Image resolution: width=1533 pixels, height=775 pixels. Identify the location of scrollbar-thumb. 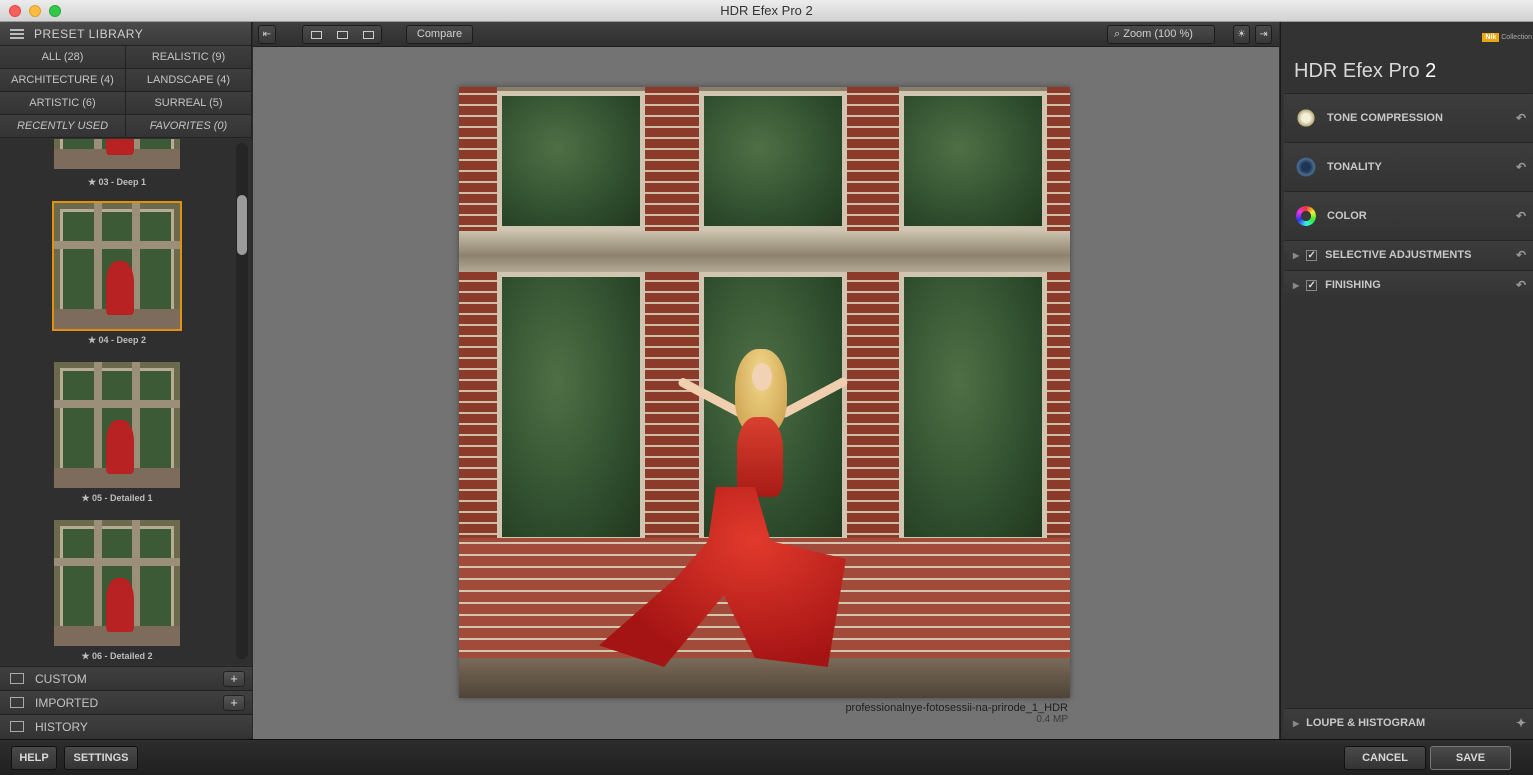
(242, 225).